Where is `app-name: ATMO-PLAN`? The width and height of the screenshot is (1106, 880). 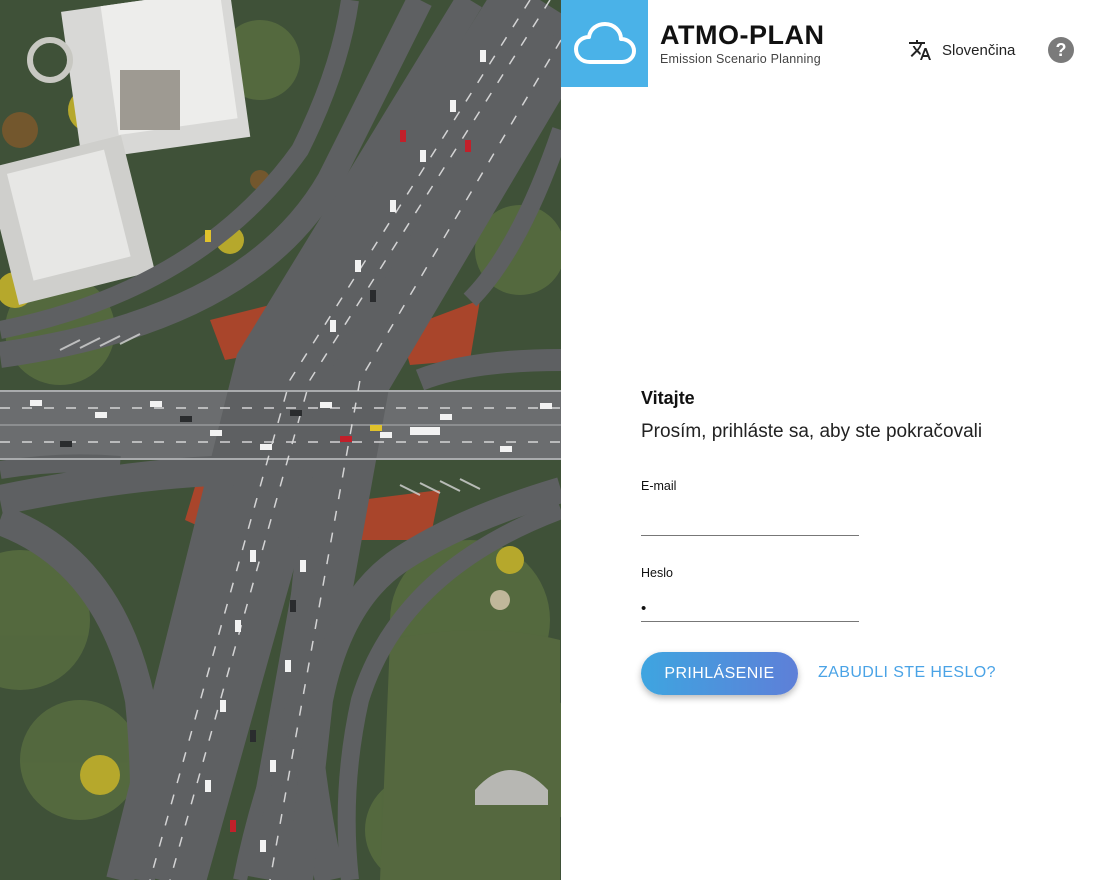
app-name: ATMO-PLAN is located at coordinates (742, 35).